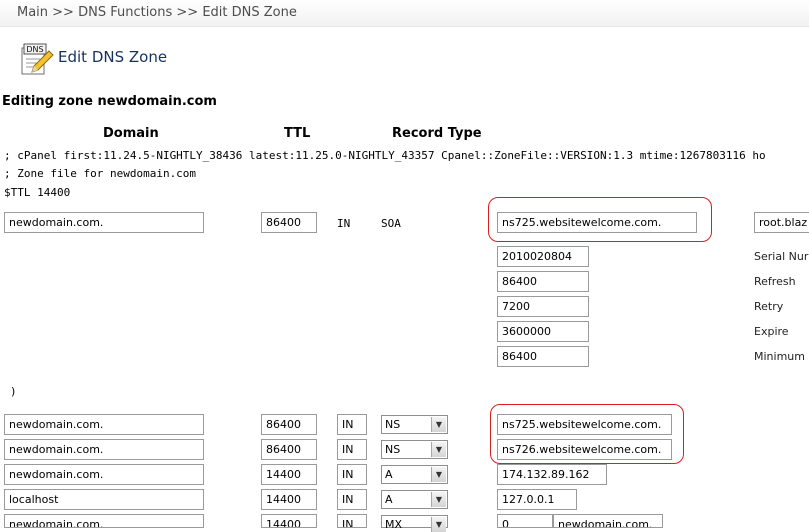 The height and width of the screenshot is (532, 809). Describe the element at coordinates (543, 256) in the screenshot. I see `soa-serial-input: 2010020804` at that location.